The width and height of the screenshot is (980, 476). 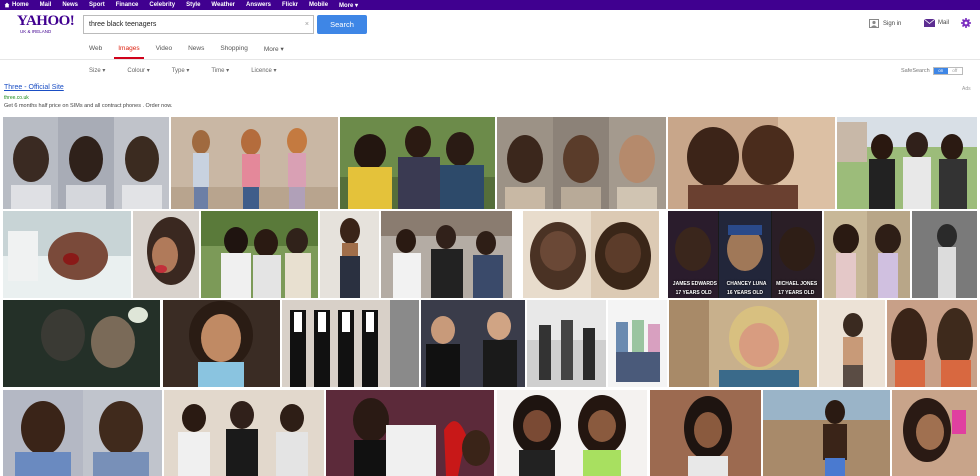 What do you see at coordinates (342, 24) in the screenshot?
I see `search-button: Search` at bounding box center [342, 24].